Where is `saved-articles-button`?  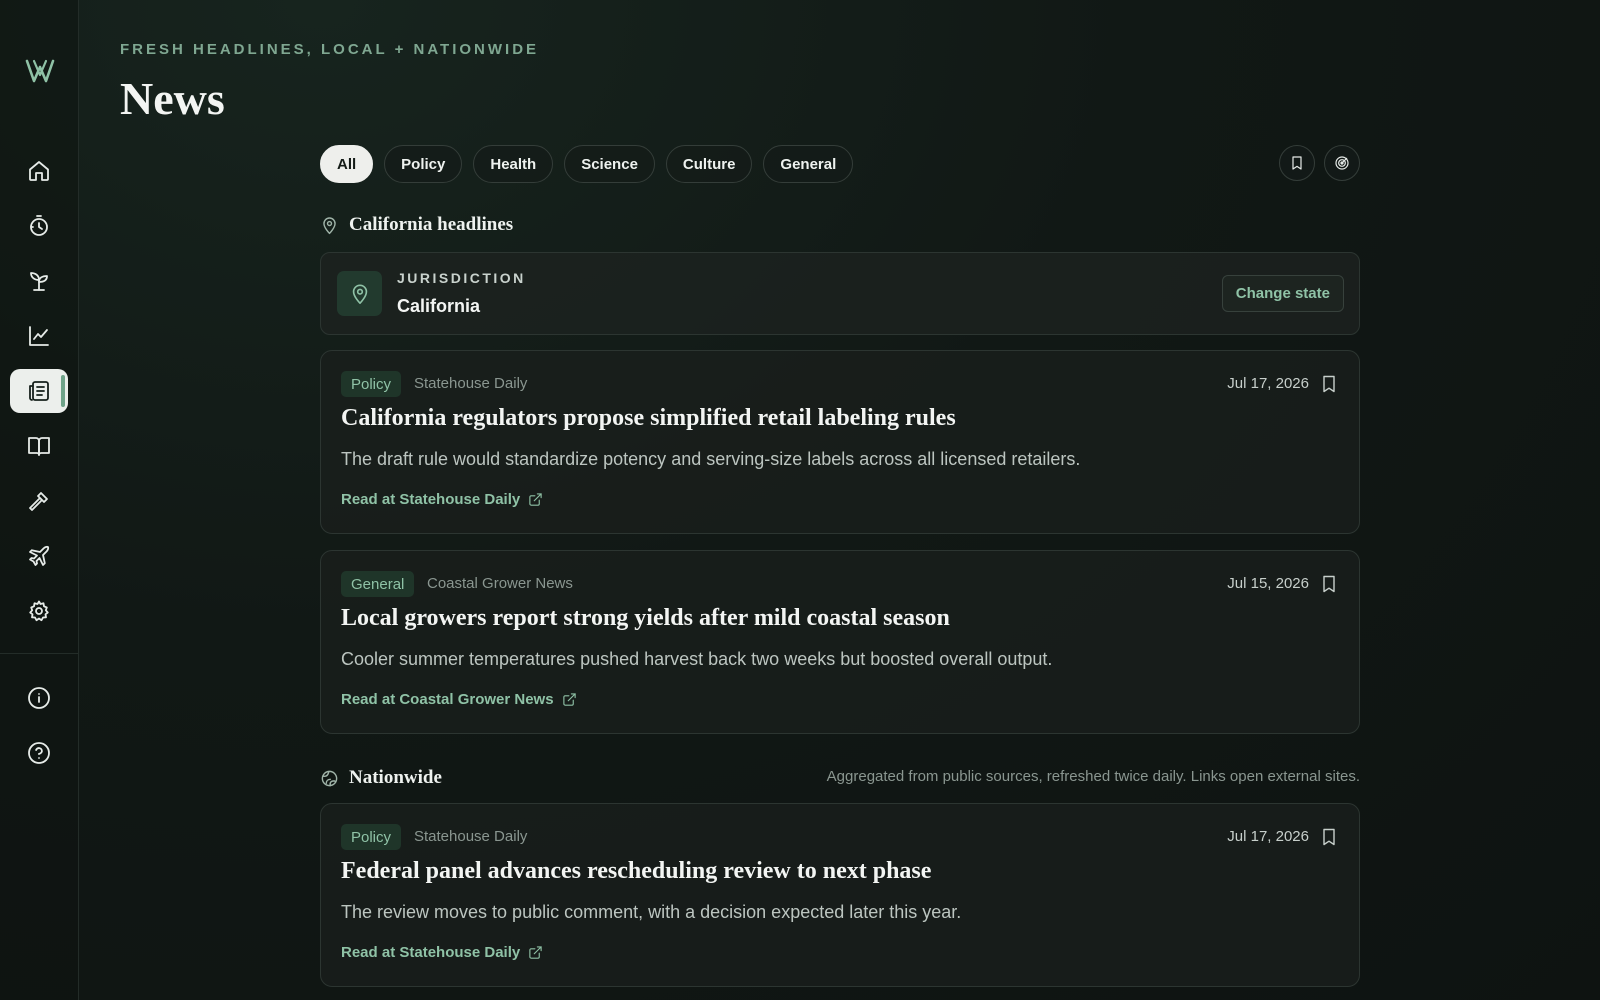 saved-articles-button is located at coordinates (1297, 163).